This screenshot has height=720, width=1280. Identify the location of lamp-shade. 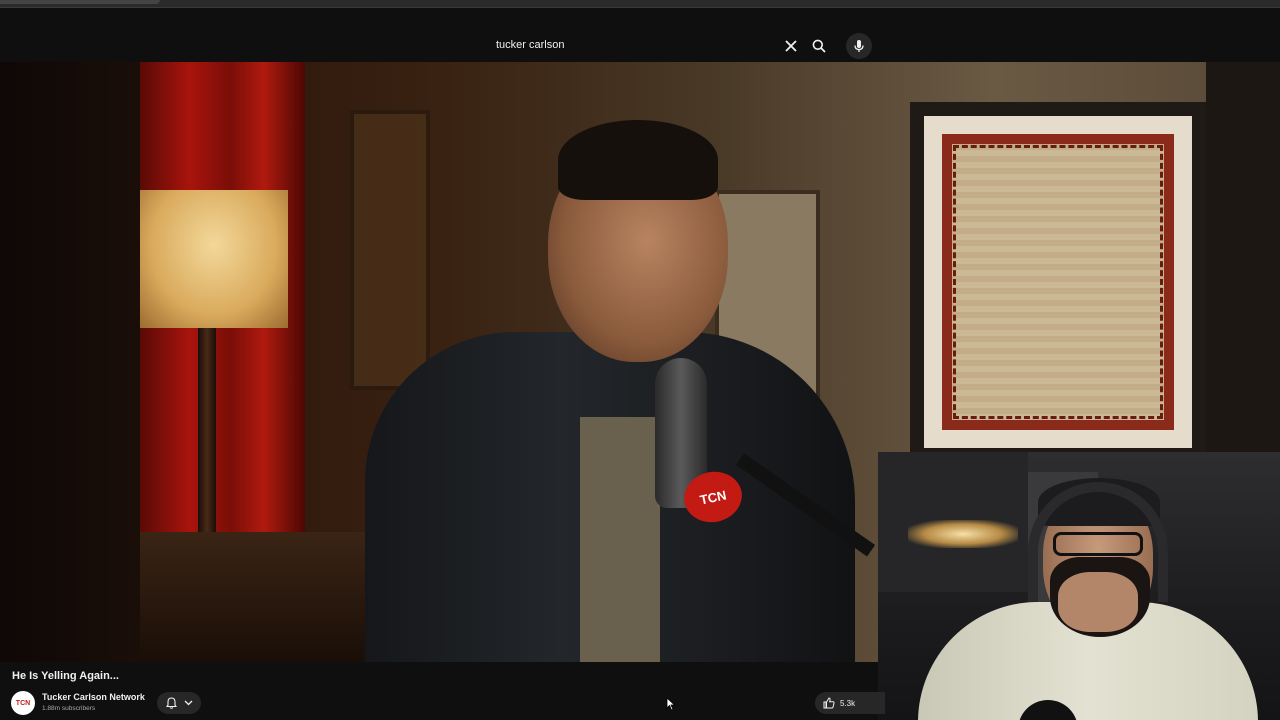
(214, 259).